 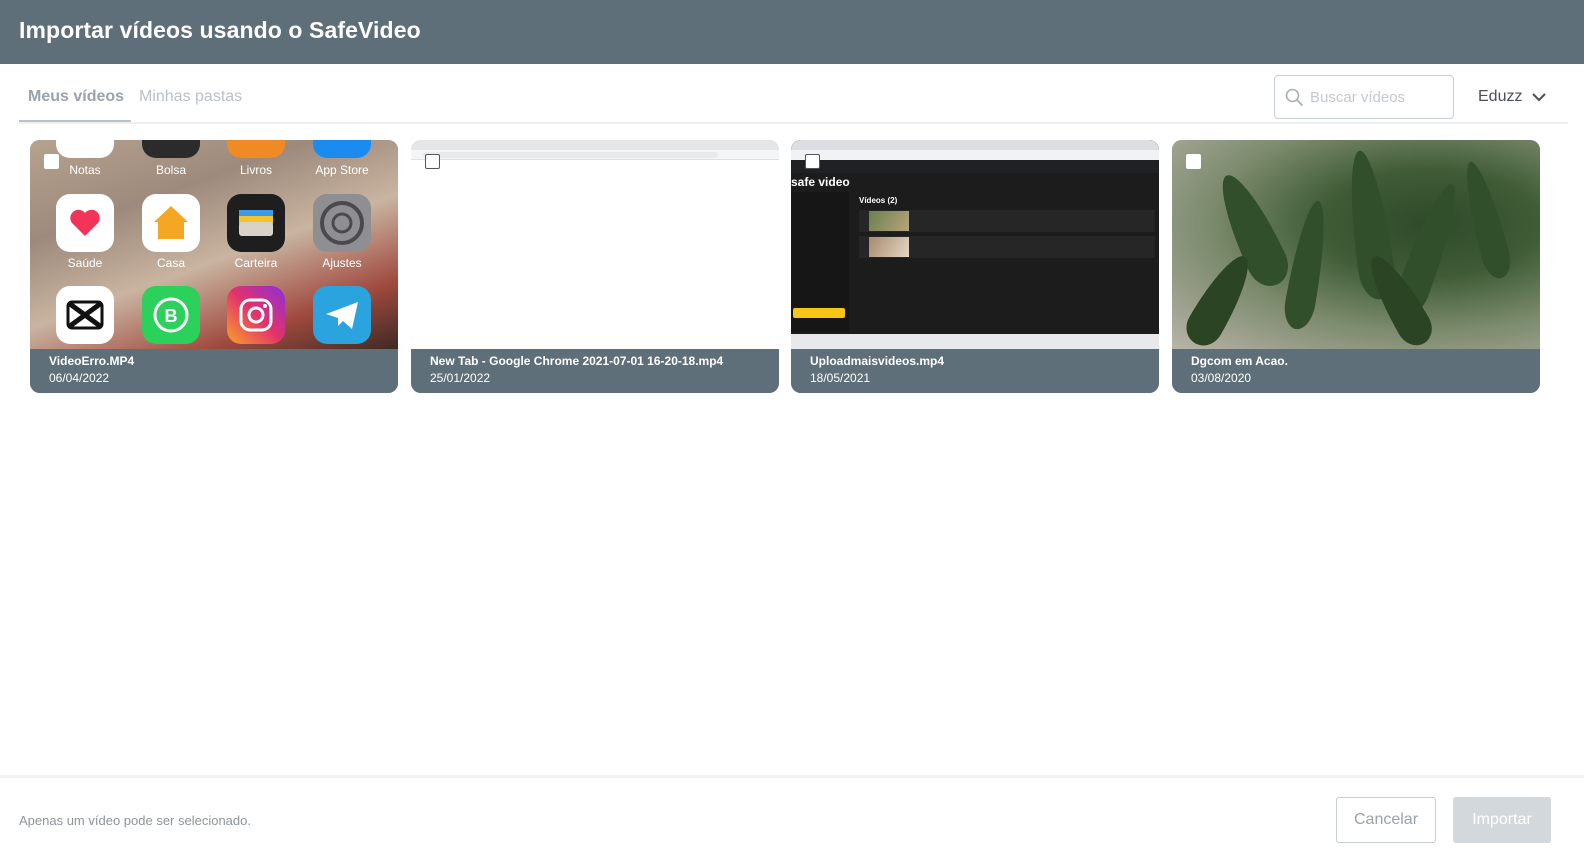 I want to click on video-title: Uploadmaisvideos.mp4, so click(x=877, y=361).